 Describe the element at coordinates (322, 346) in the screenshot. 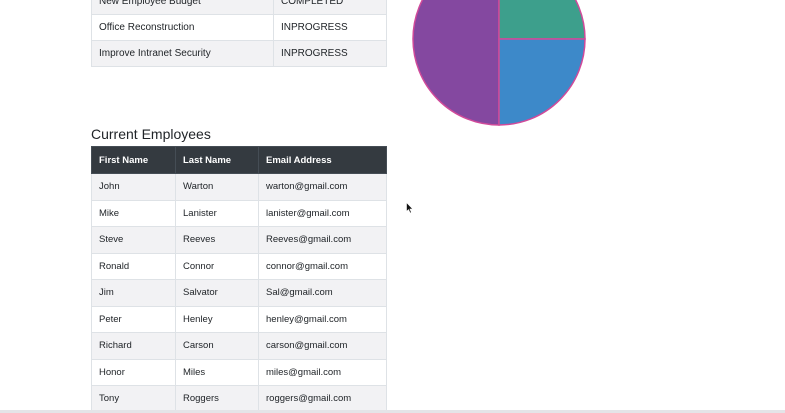

I see `email-cell: carson@gmail.com` at that location.